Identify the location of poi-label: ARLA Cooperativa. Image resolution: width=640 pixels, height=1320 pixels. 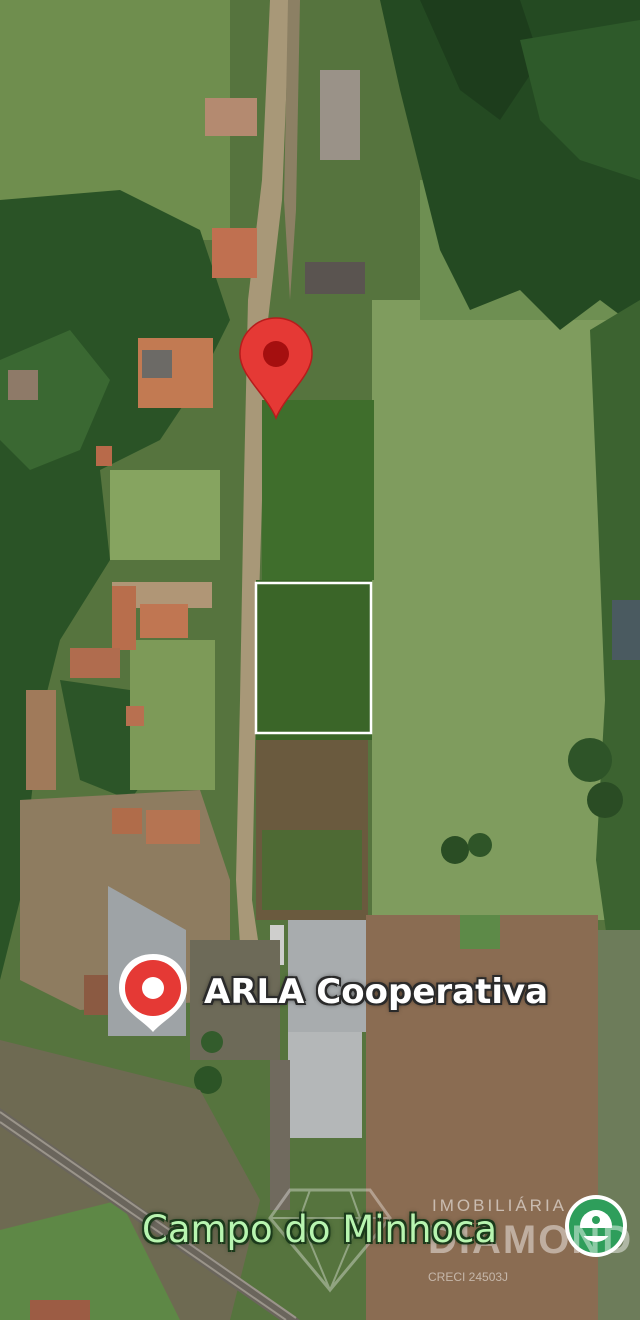
(376, 992).